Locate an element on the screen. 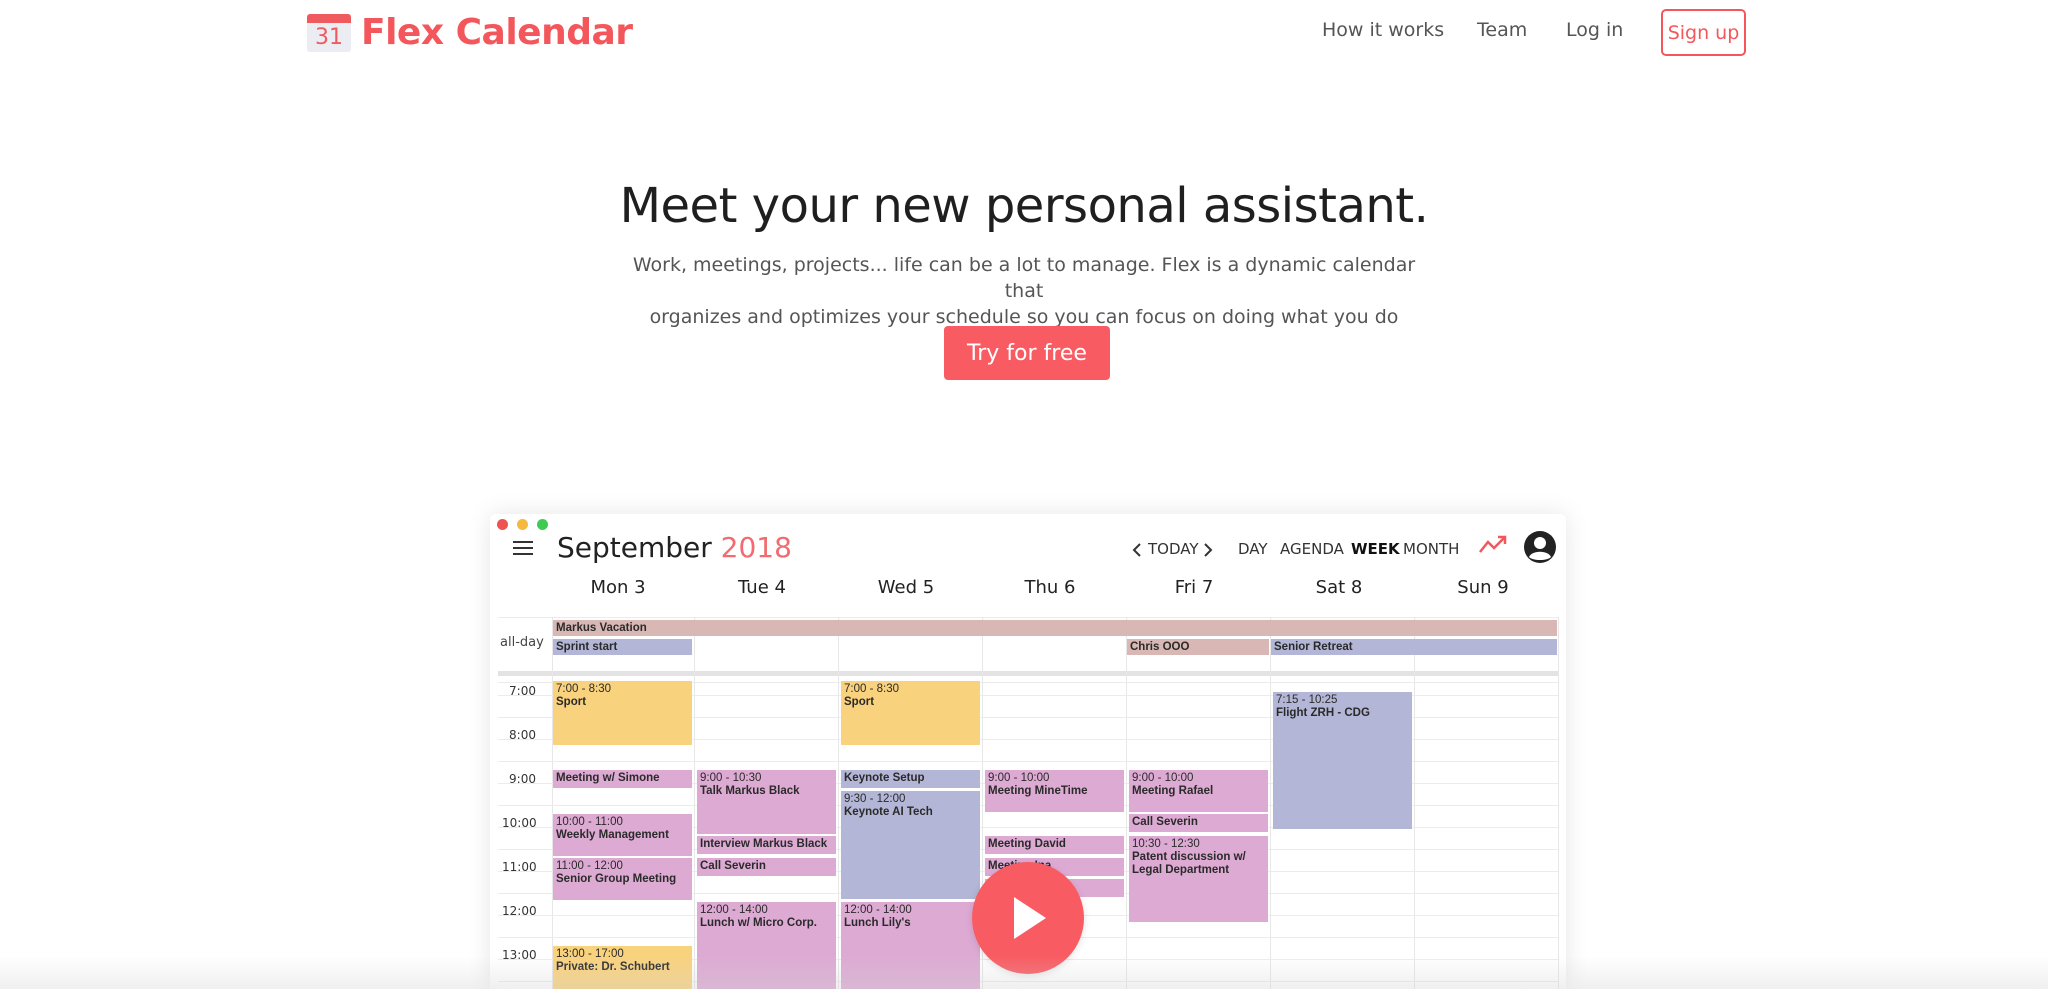 The height and width of the screenshot is (989, 2048). chevron-right-icon is located at coordinates (1208, 550).